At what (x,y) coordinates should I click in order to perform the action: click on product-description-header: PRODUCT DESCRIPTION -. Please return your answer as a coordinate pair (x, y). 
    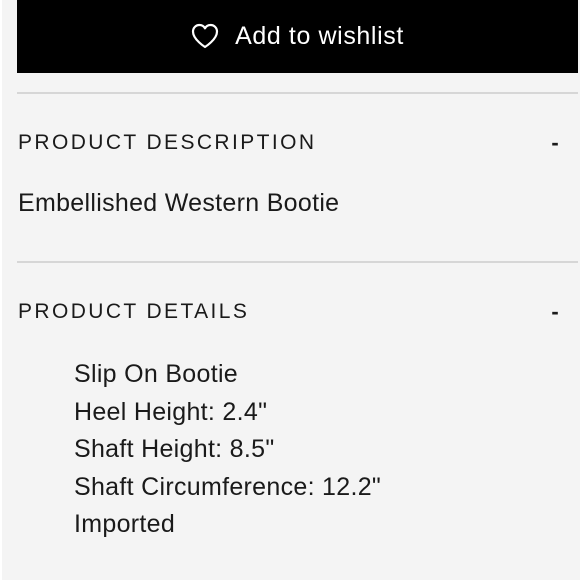
    Looking at the image, I should click on (289, 143).